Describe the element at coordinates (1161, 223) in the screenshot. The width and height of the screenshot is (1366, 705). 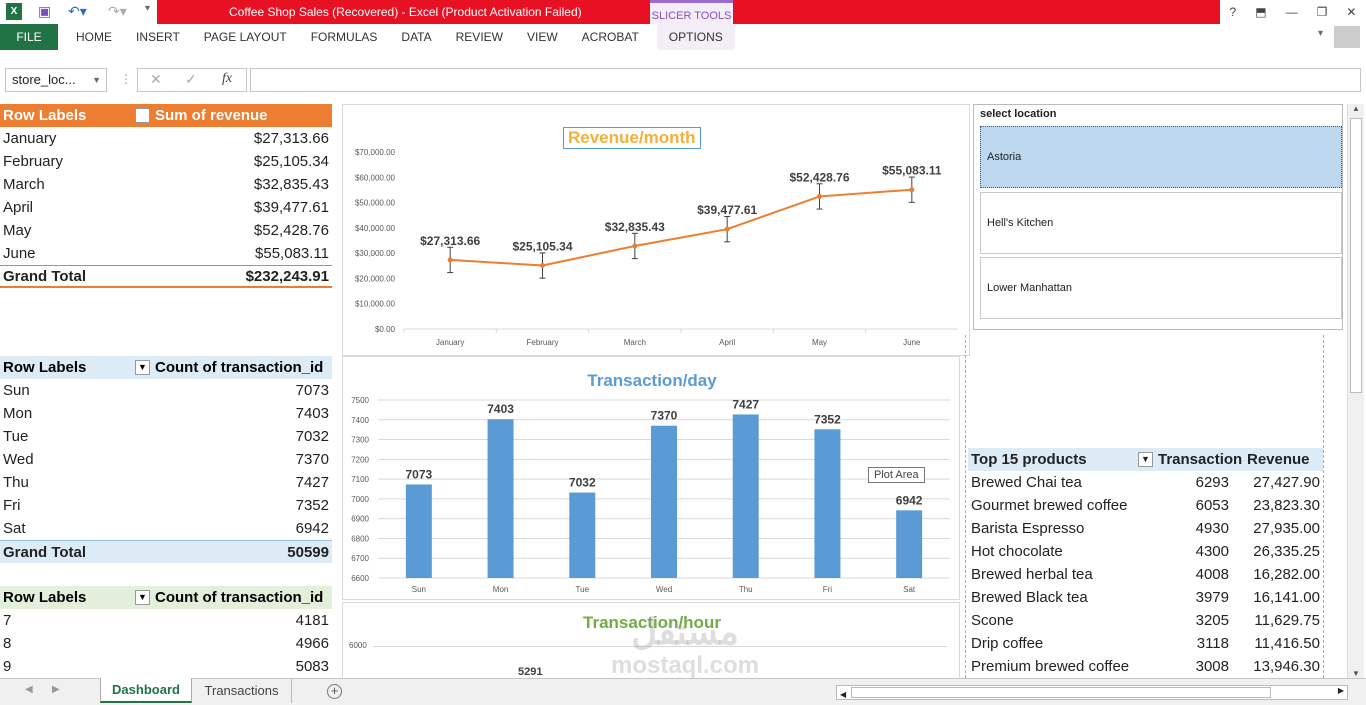
I see `slicer-item-hells-kitchen: Hell's Kitchen` at that location.